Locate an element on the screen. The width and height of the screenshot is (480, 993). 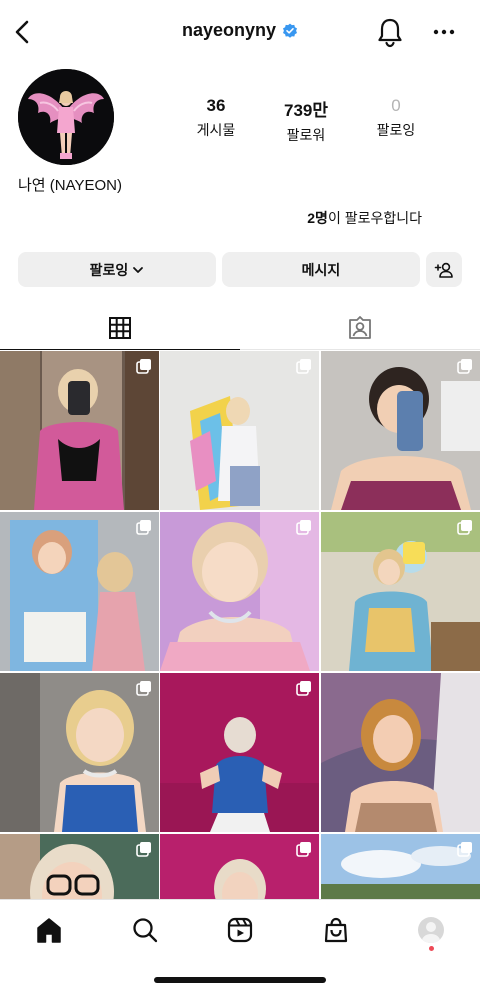
profile-notification-dot is located at coordinates (431, 948).